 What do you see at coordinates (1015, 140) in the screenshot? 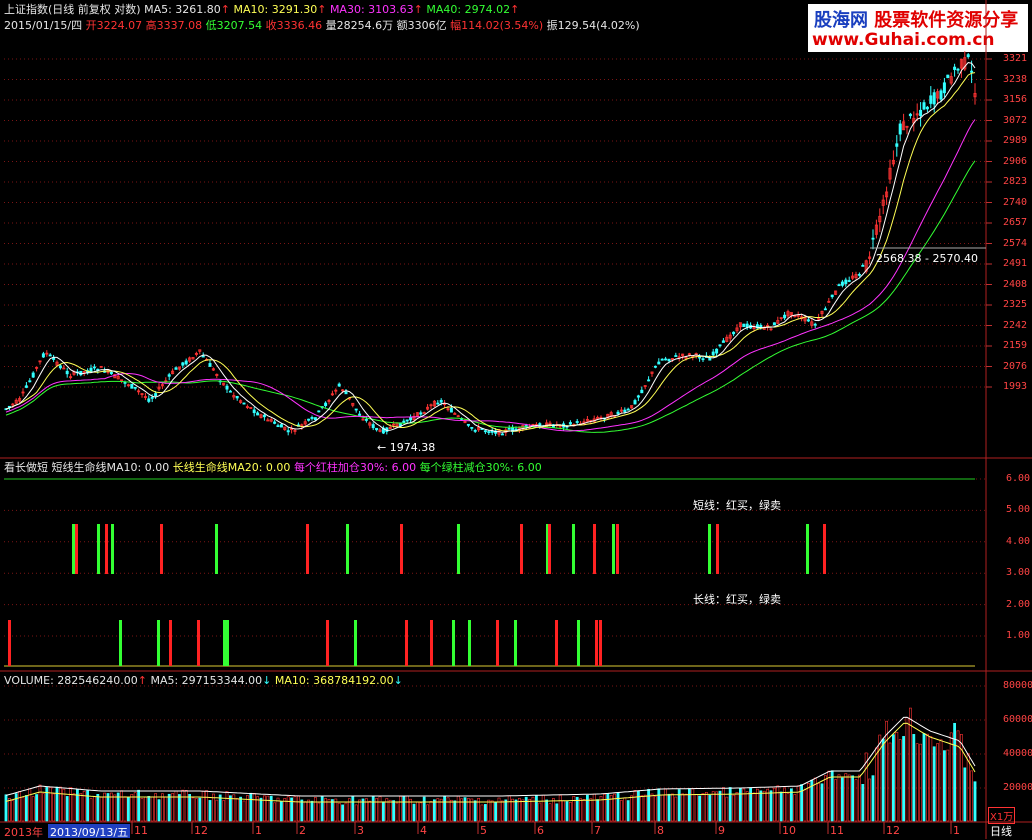
I see `price-tick-label: 2989` at bounding box center [1015, 140].